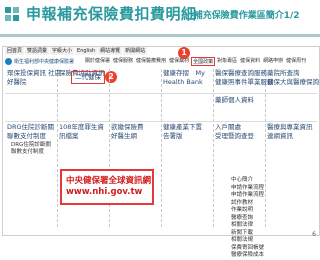 This screenshot has height=260, width=320. What do you see at coordinates (247, 256) in the screenshot?
I see `submenu-item: 醫療保險成本` at bounding box center [247, 256].